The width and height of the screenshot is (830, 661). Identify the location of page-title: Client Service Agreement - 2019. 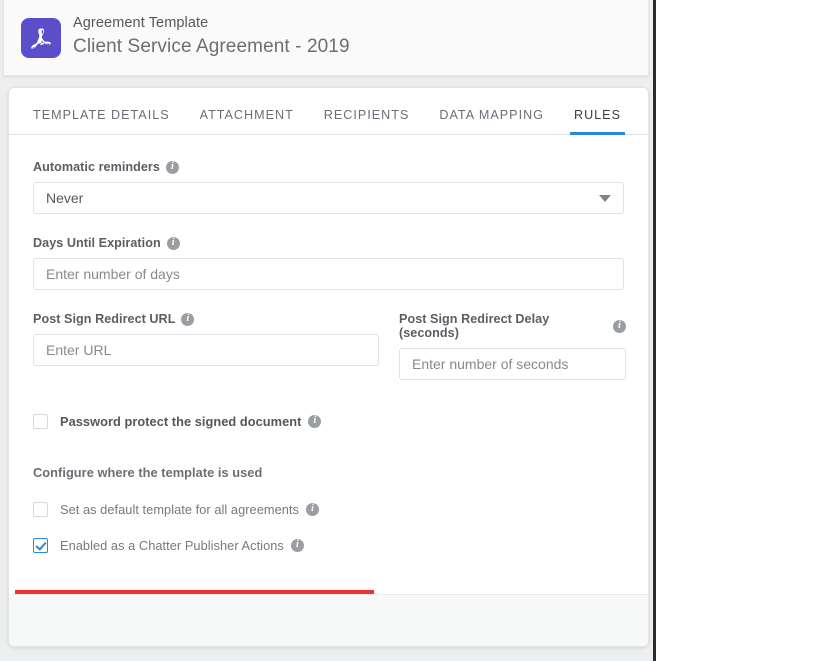
(211, 46).